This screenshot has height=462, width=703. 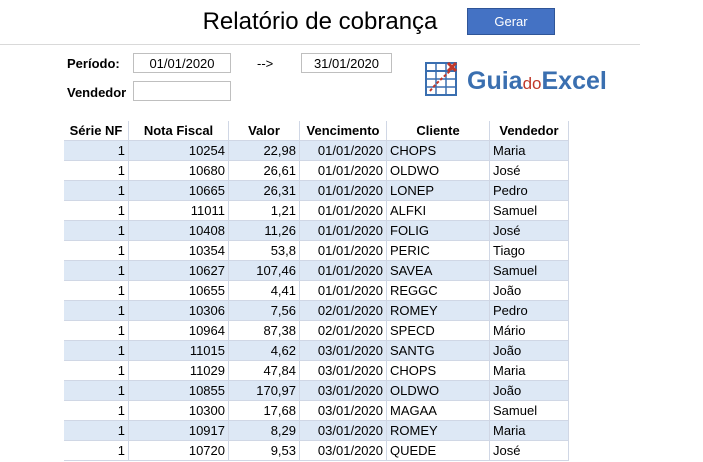 I want to click on cliente-cell: PERIC, so click(x=438, y=250).